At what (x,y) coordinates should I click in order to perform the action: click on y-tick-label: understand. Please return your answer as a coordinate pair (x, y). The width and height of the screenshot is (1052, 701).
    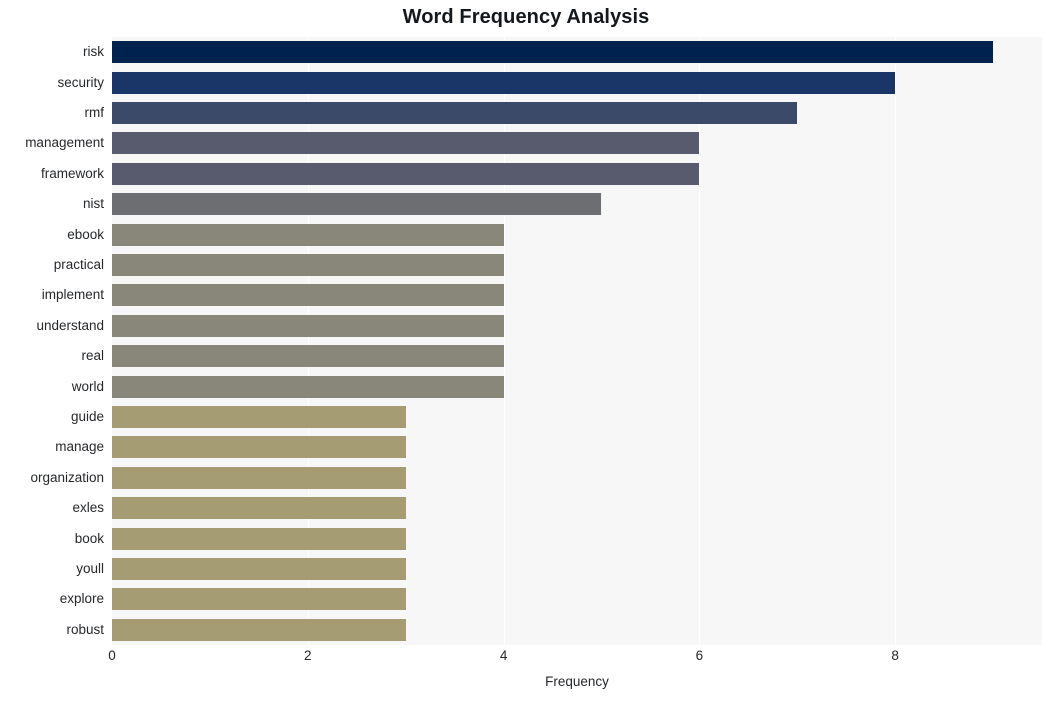
    Looking at the image, I should click on (70, 325).